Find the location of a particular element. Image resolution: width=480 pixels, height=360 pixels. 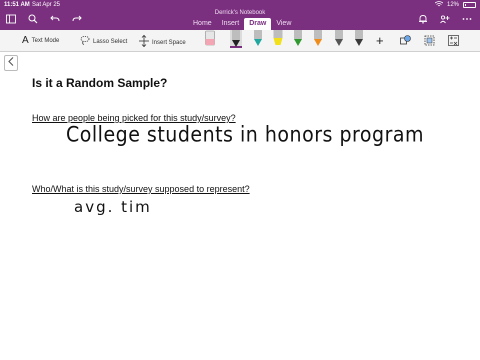

back-button is located at coordinates (11, 63).